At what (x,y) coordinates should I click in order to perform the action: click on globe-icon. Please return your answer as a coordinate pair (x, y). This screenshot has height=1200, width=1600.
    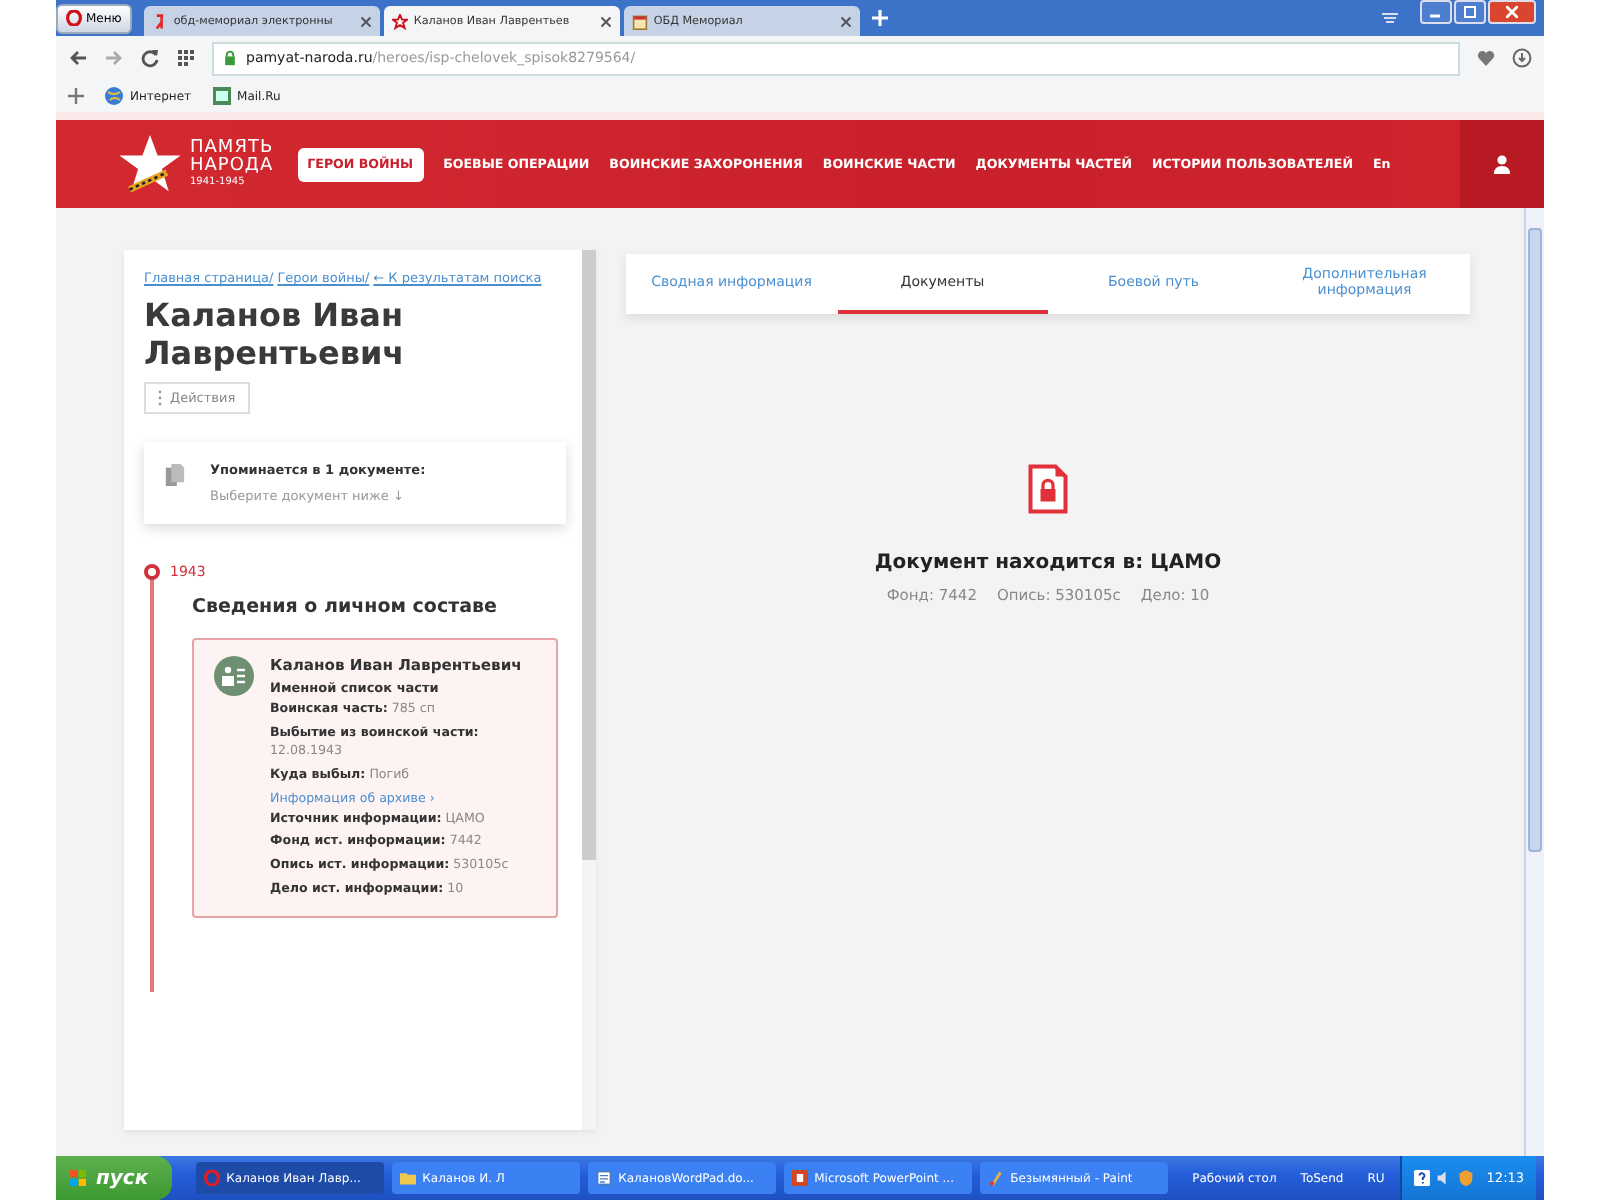
    Looking at the image, I should click on (114, 96).